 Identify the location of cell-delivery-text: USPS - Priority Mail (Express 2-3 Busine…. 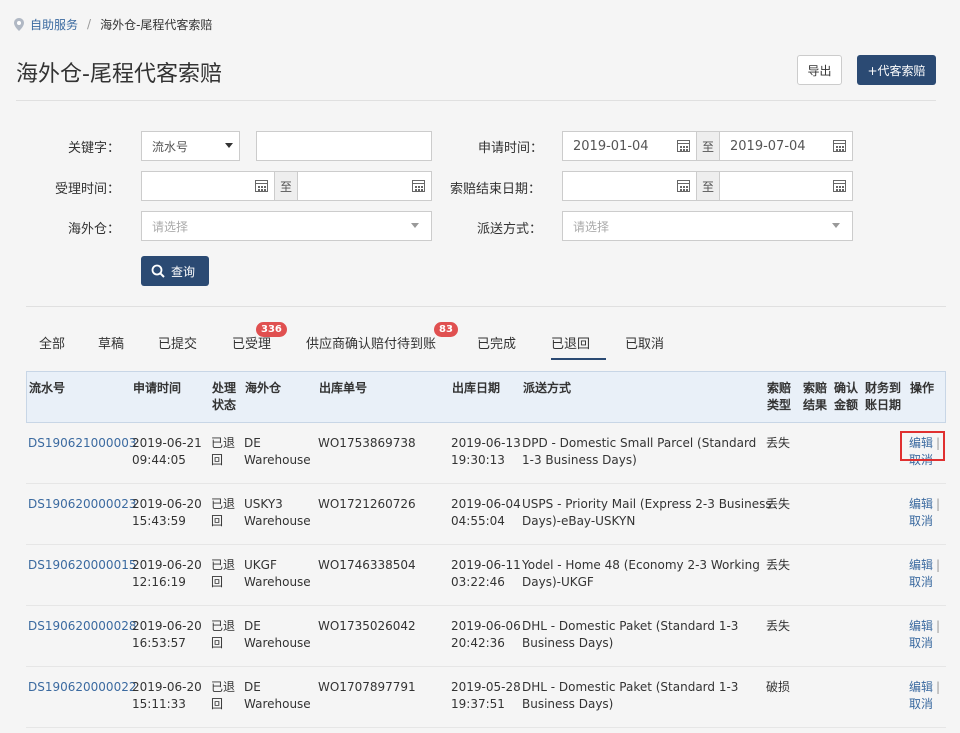
(647, 504).